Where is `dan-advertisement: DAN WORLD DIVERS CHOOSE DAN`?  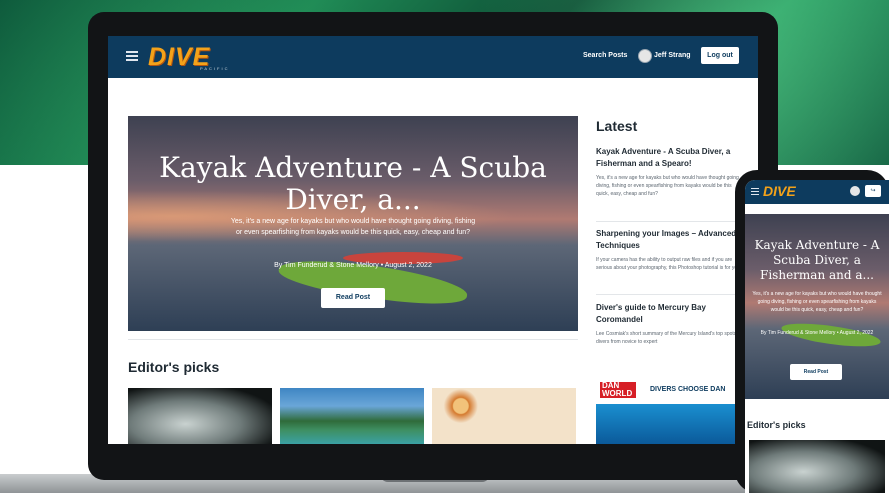
dan-advertisement: DAN WORLD DIVERS CHOOSE DAN is located at coordinates (671, 410).